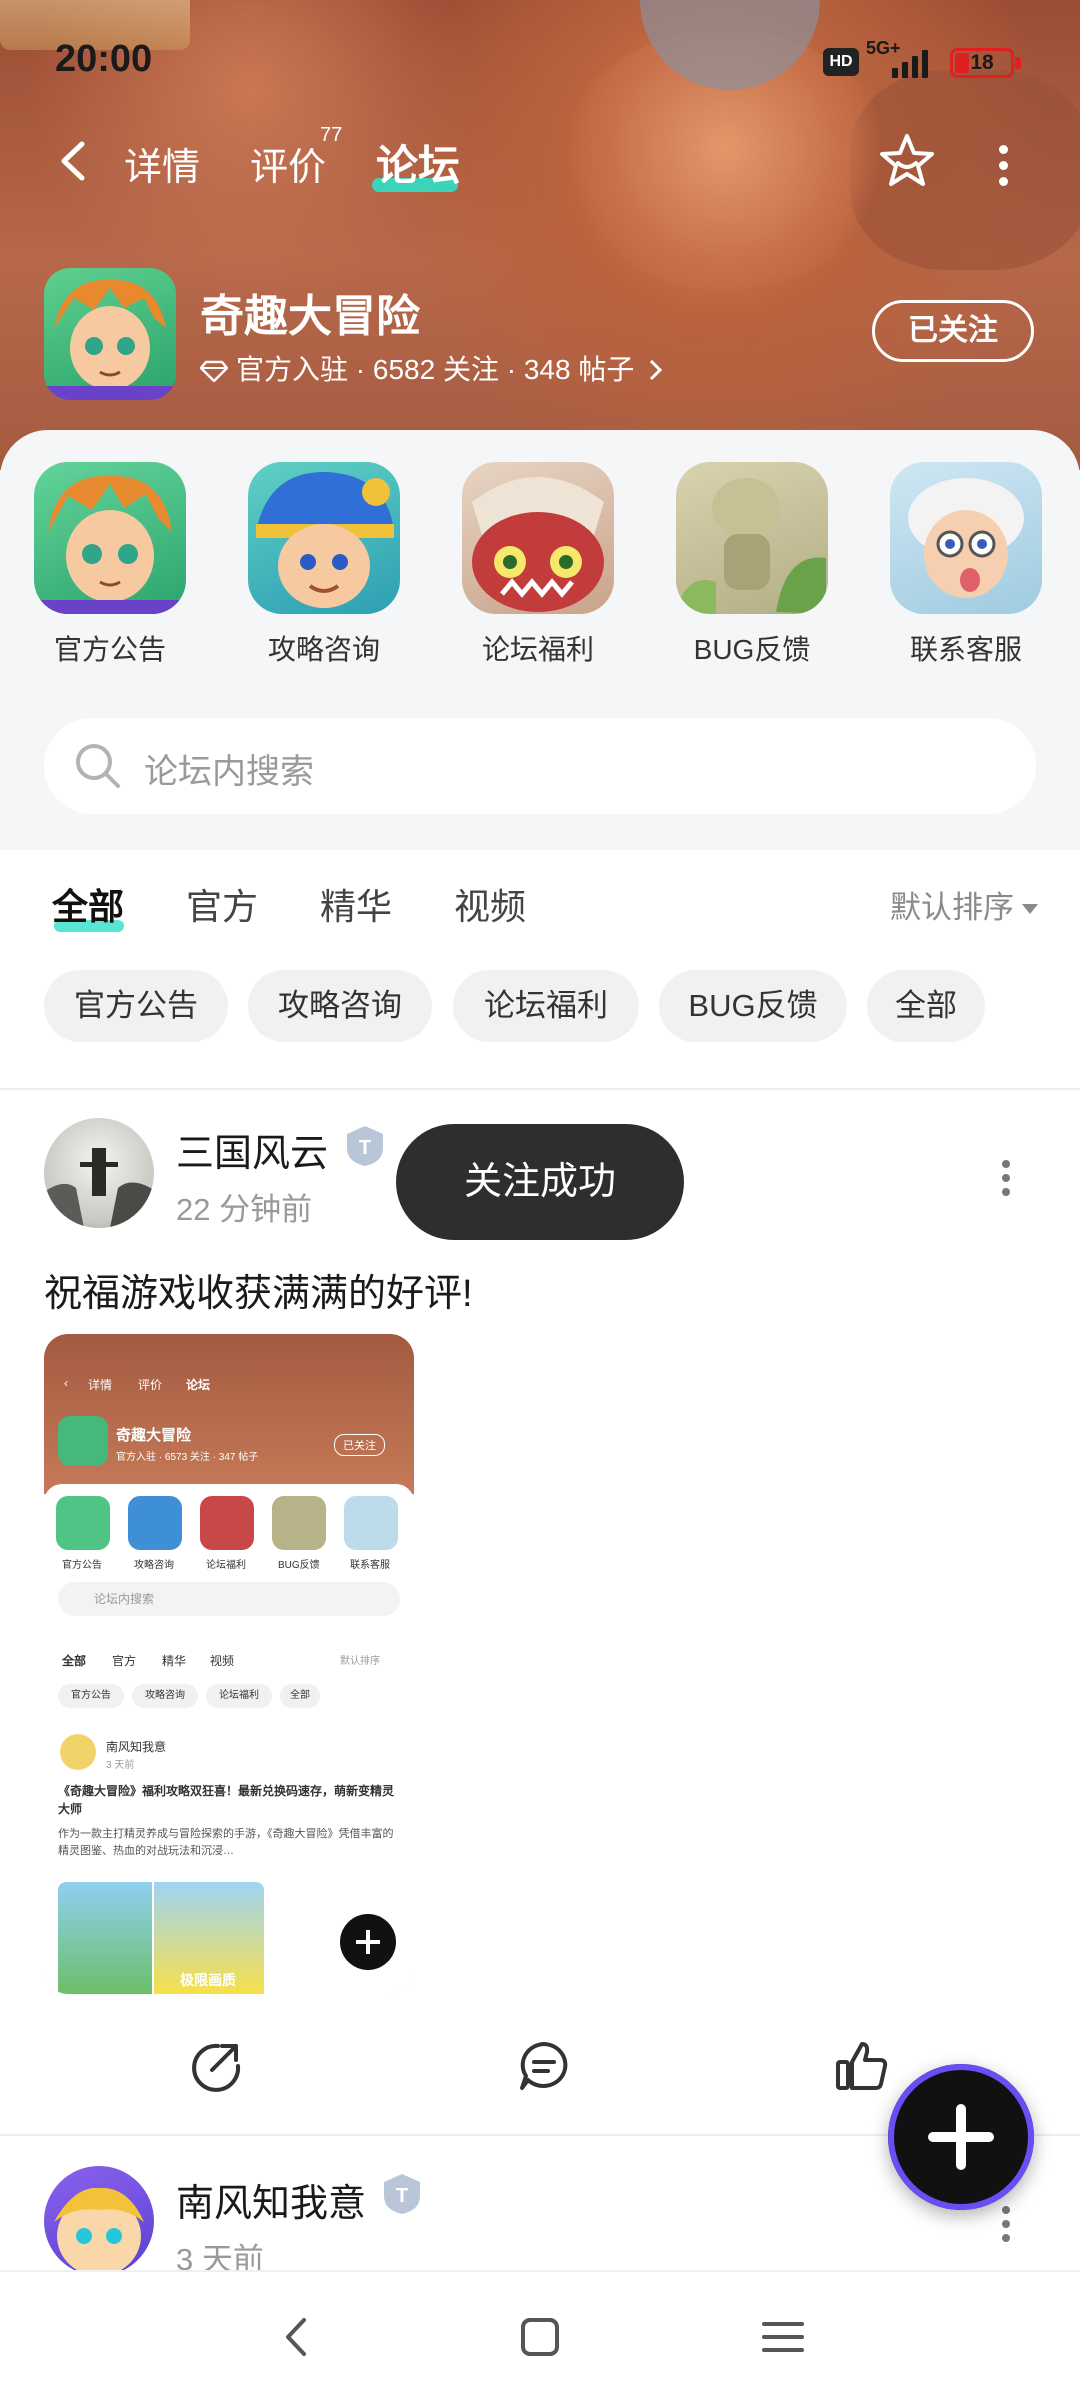 The height and width of the screenshot is (2402, 1080). Describe the element at coordinates (136, 1747) in the screenshot. I see `post-image-author: 南风知我意` at that location.